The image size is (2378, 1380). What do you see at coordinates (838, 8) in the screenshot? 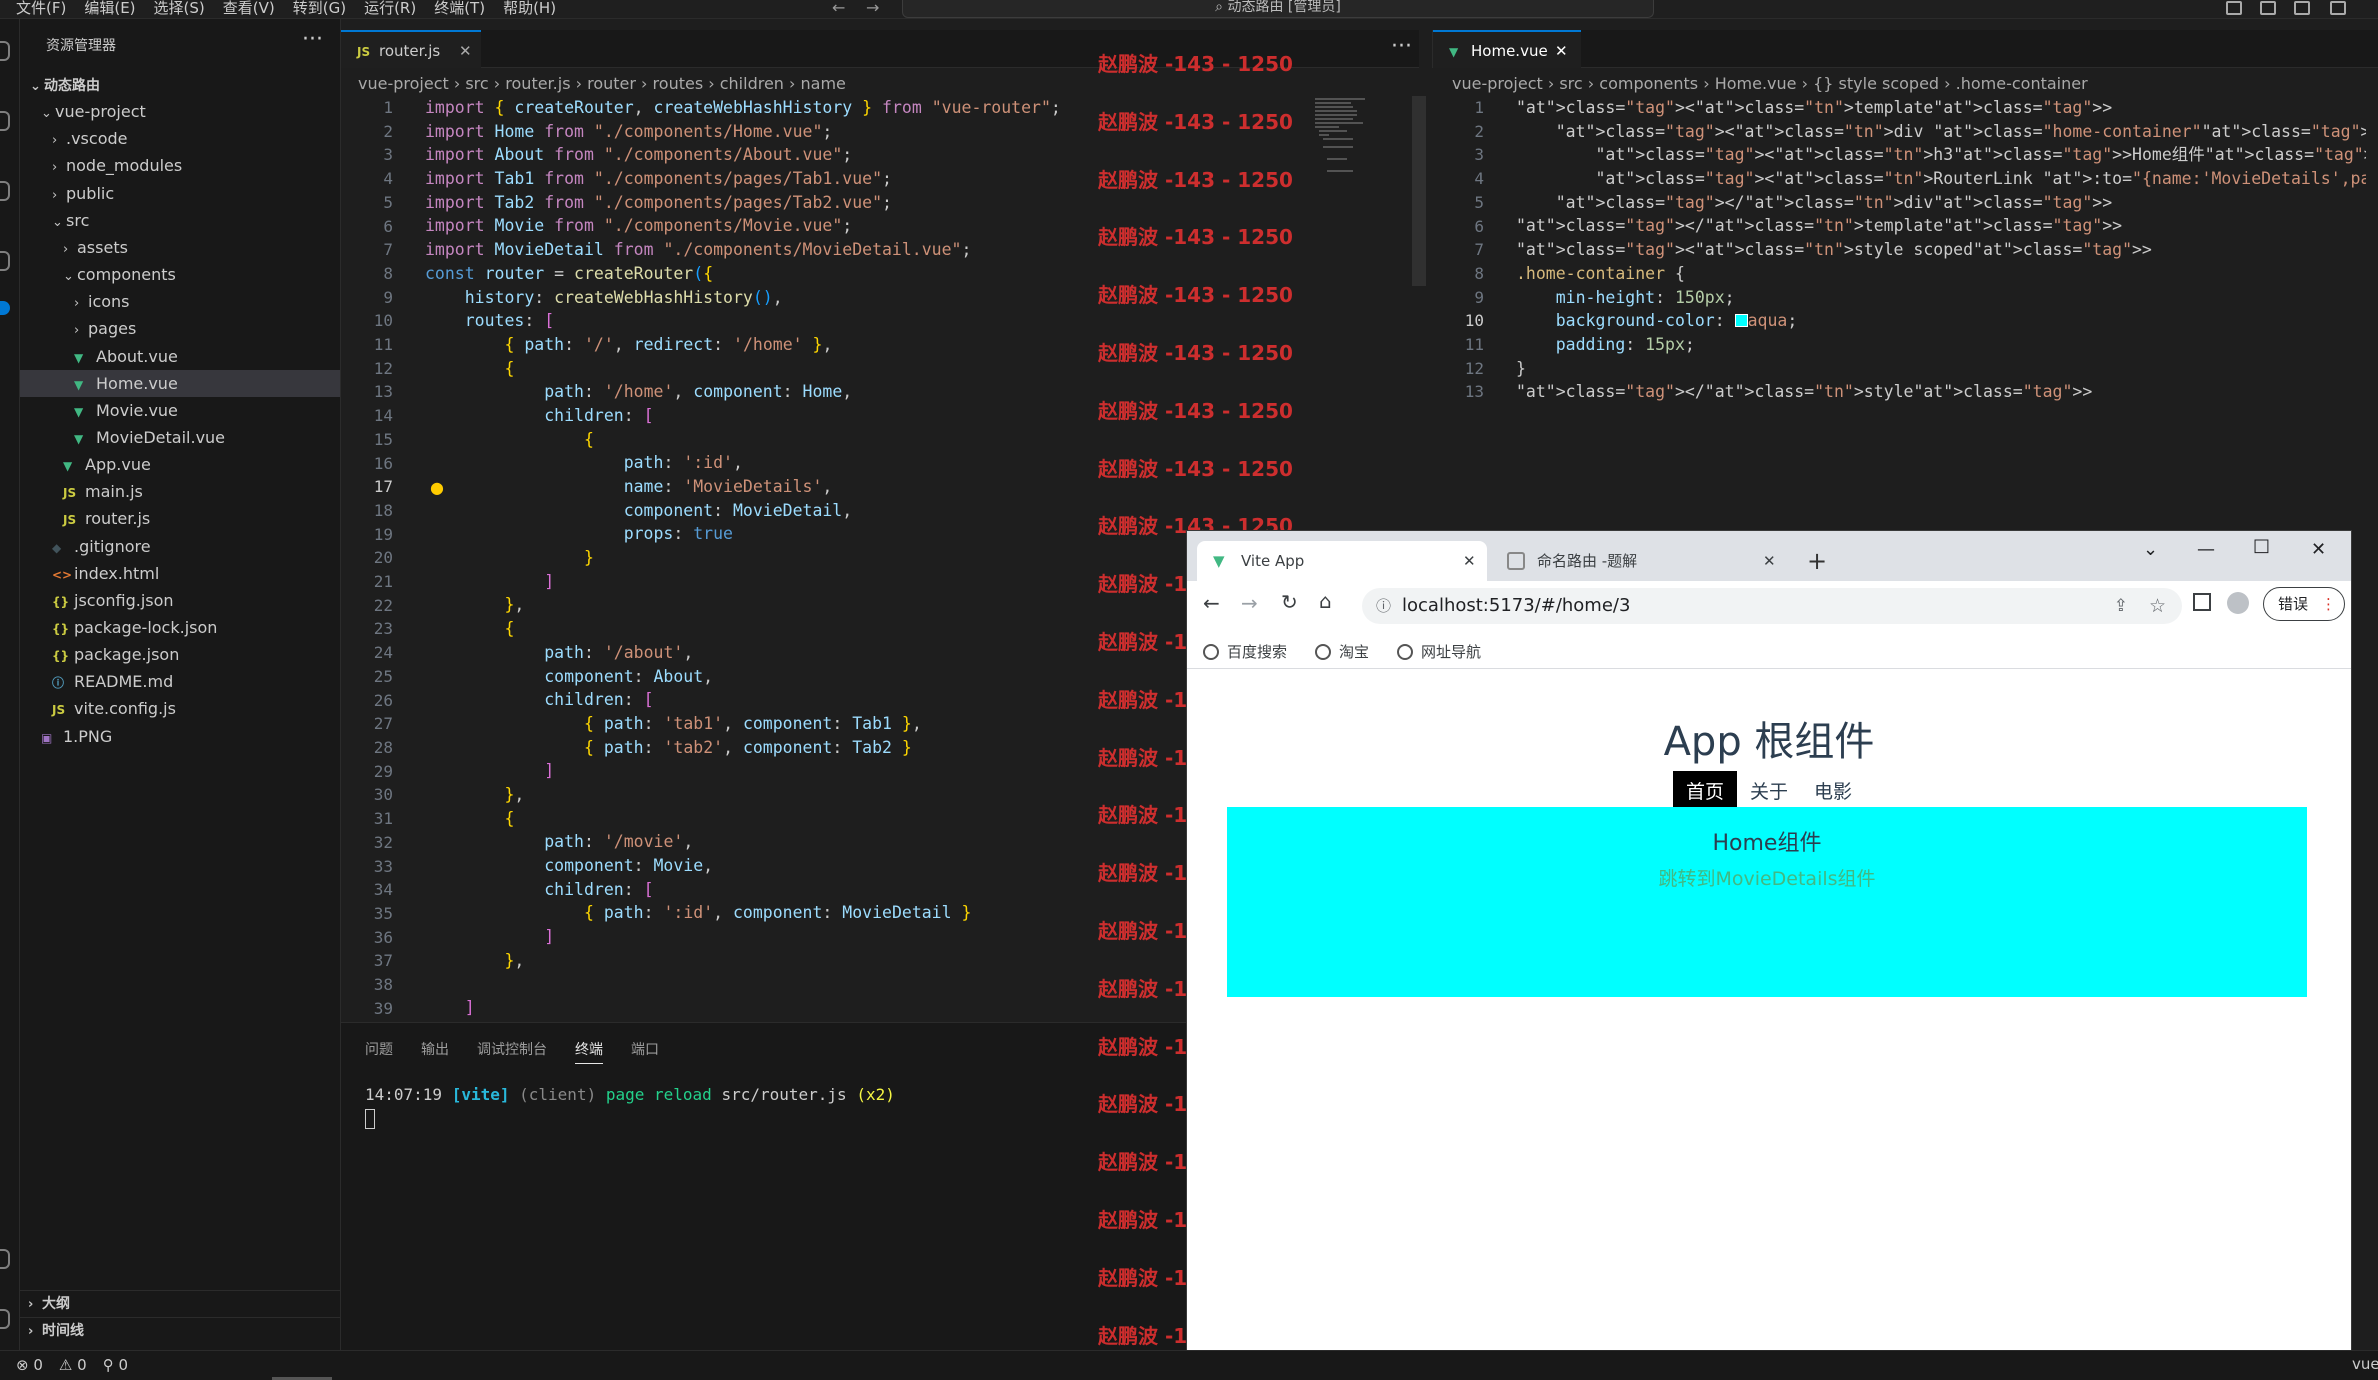
I see `back-arrow-icon: ←` at bounding box center [838, 8].